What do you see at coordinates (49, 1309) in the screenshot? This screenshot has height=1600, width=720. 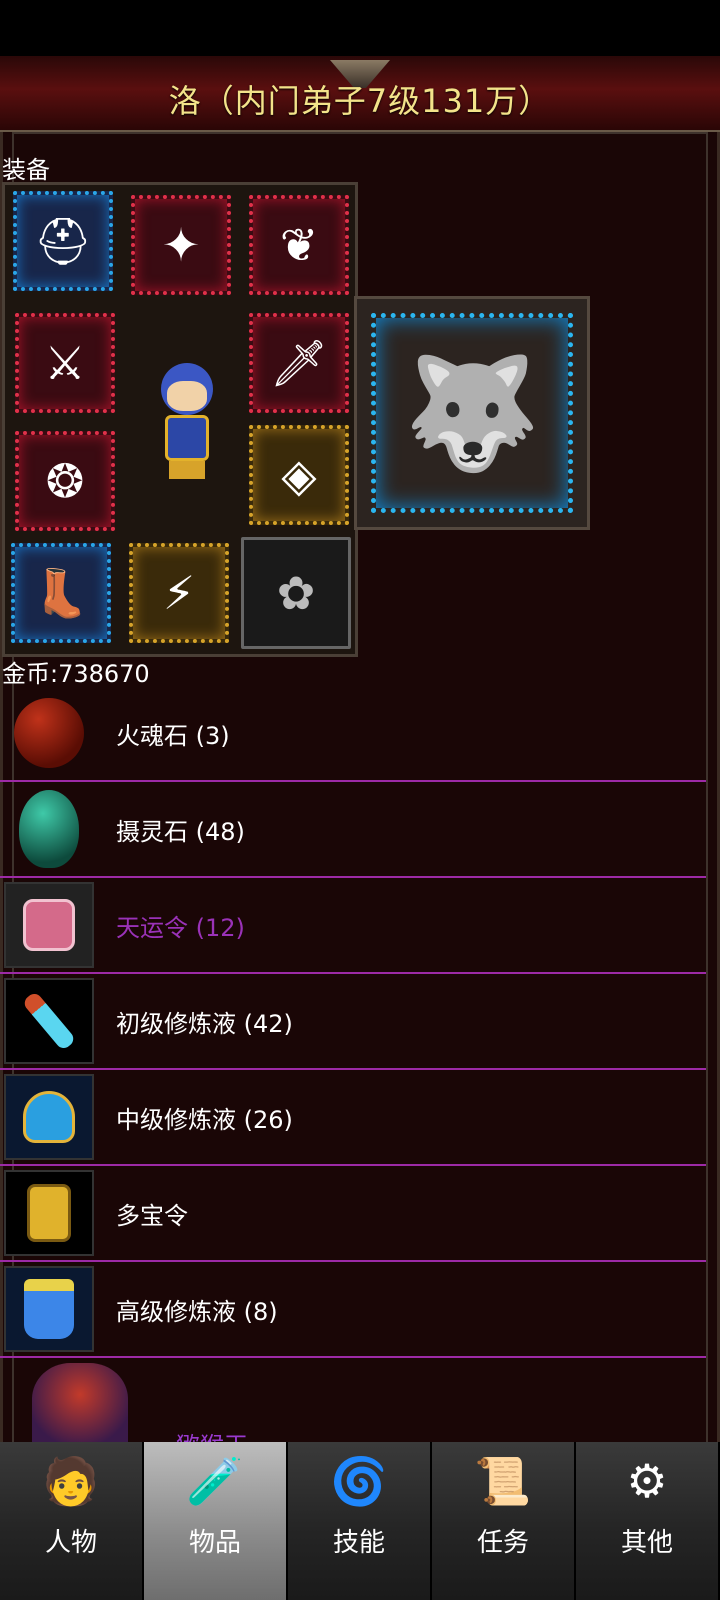 I see `potion-icon` at bounding box center [49, 1309].